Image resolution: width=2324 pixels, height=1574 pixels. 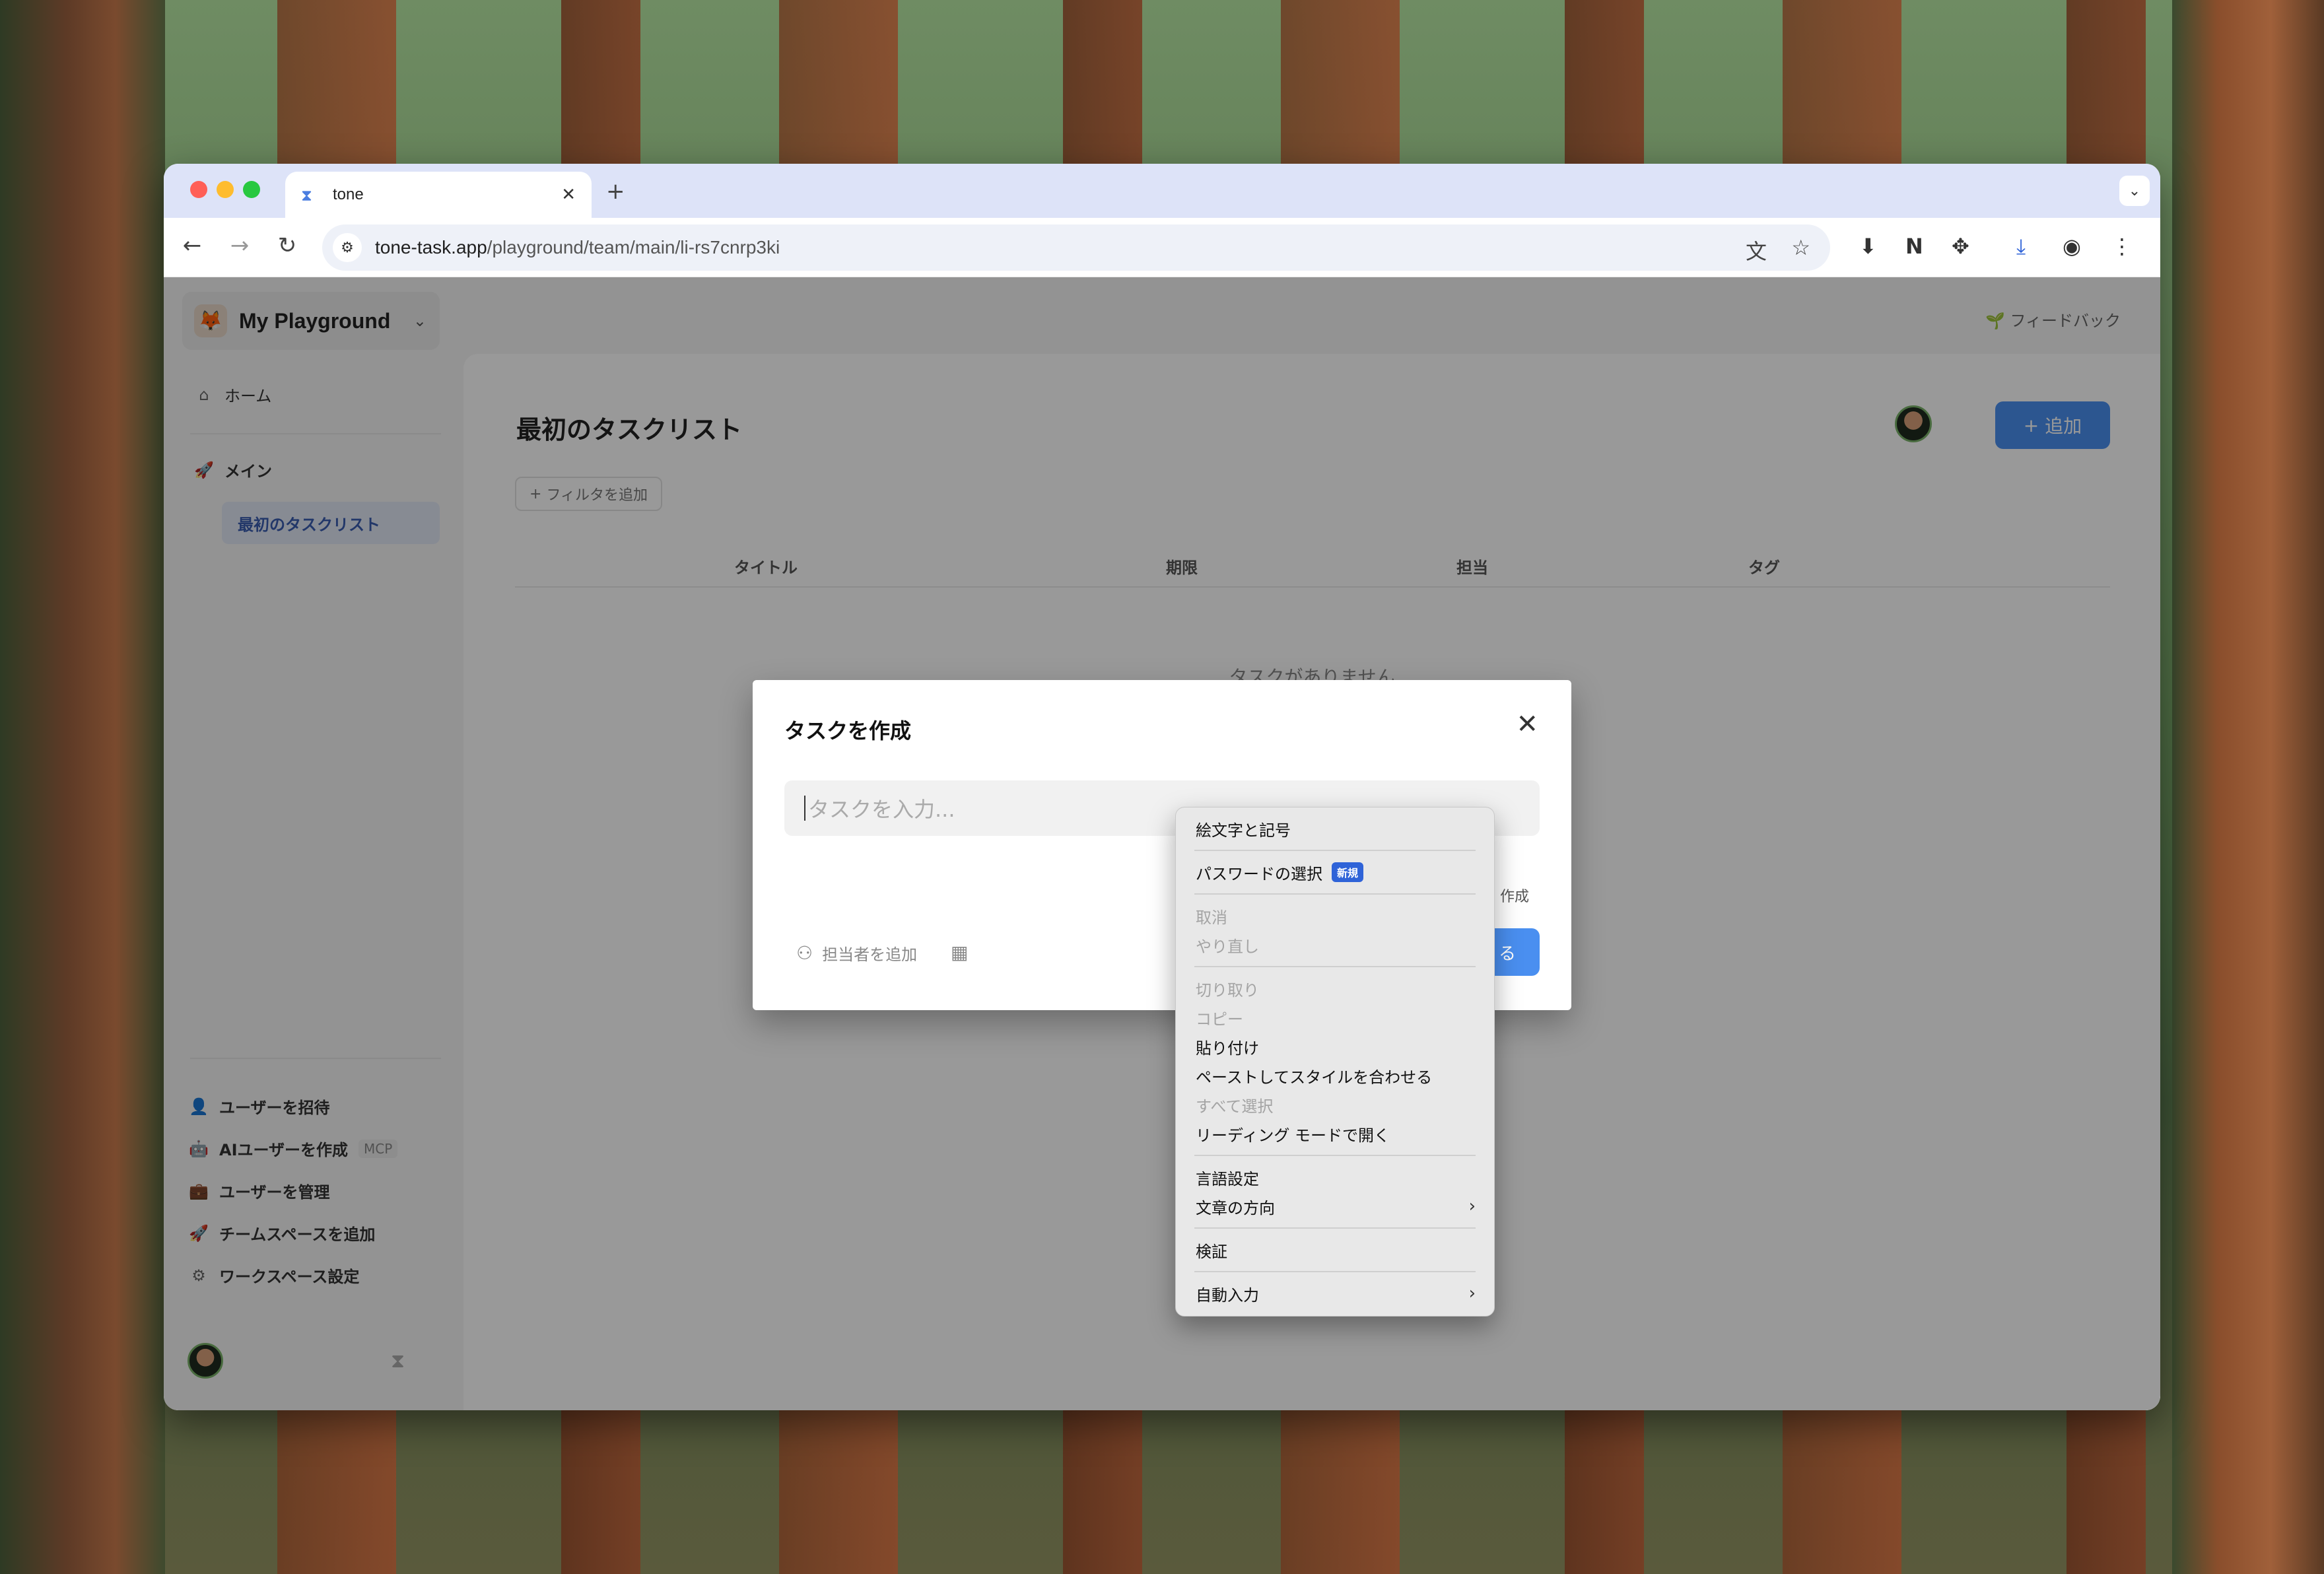 What do you see at coordinates (2135, 191) in the screenshot?
I see `tab-search-chevron-icon: ⌄` at bounding box center [2135, 191].